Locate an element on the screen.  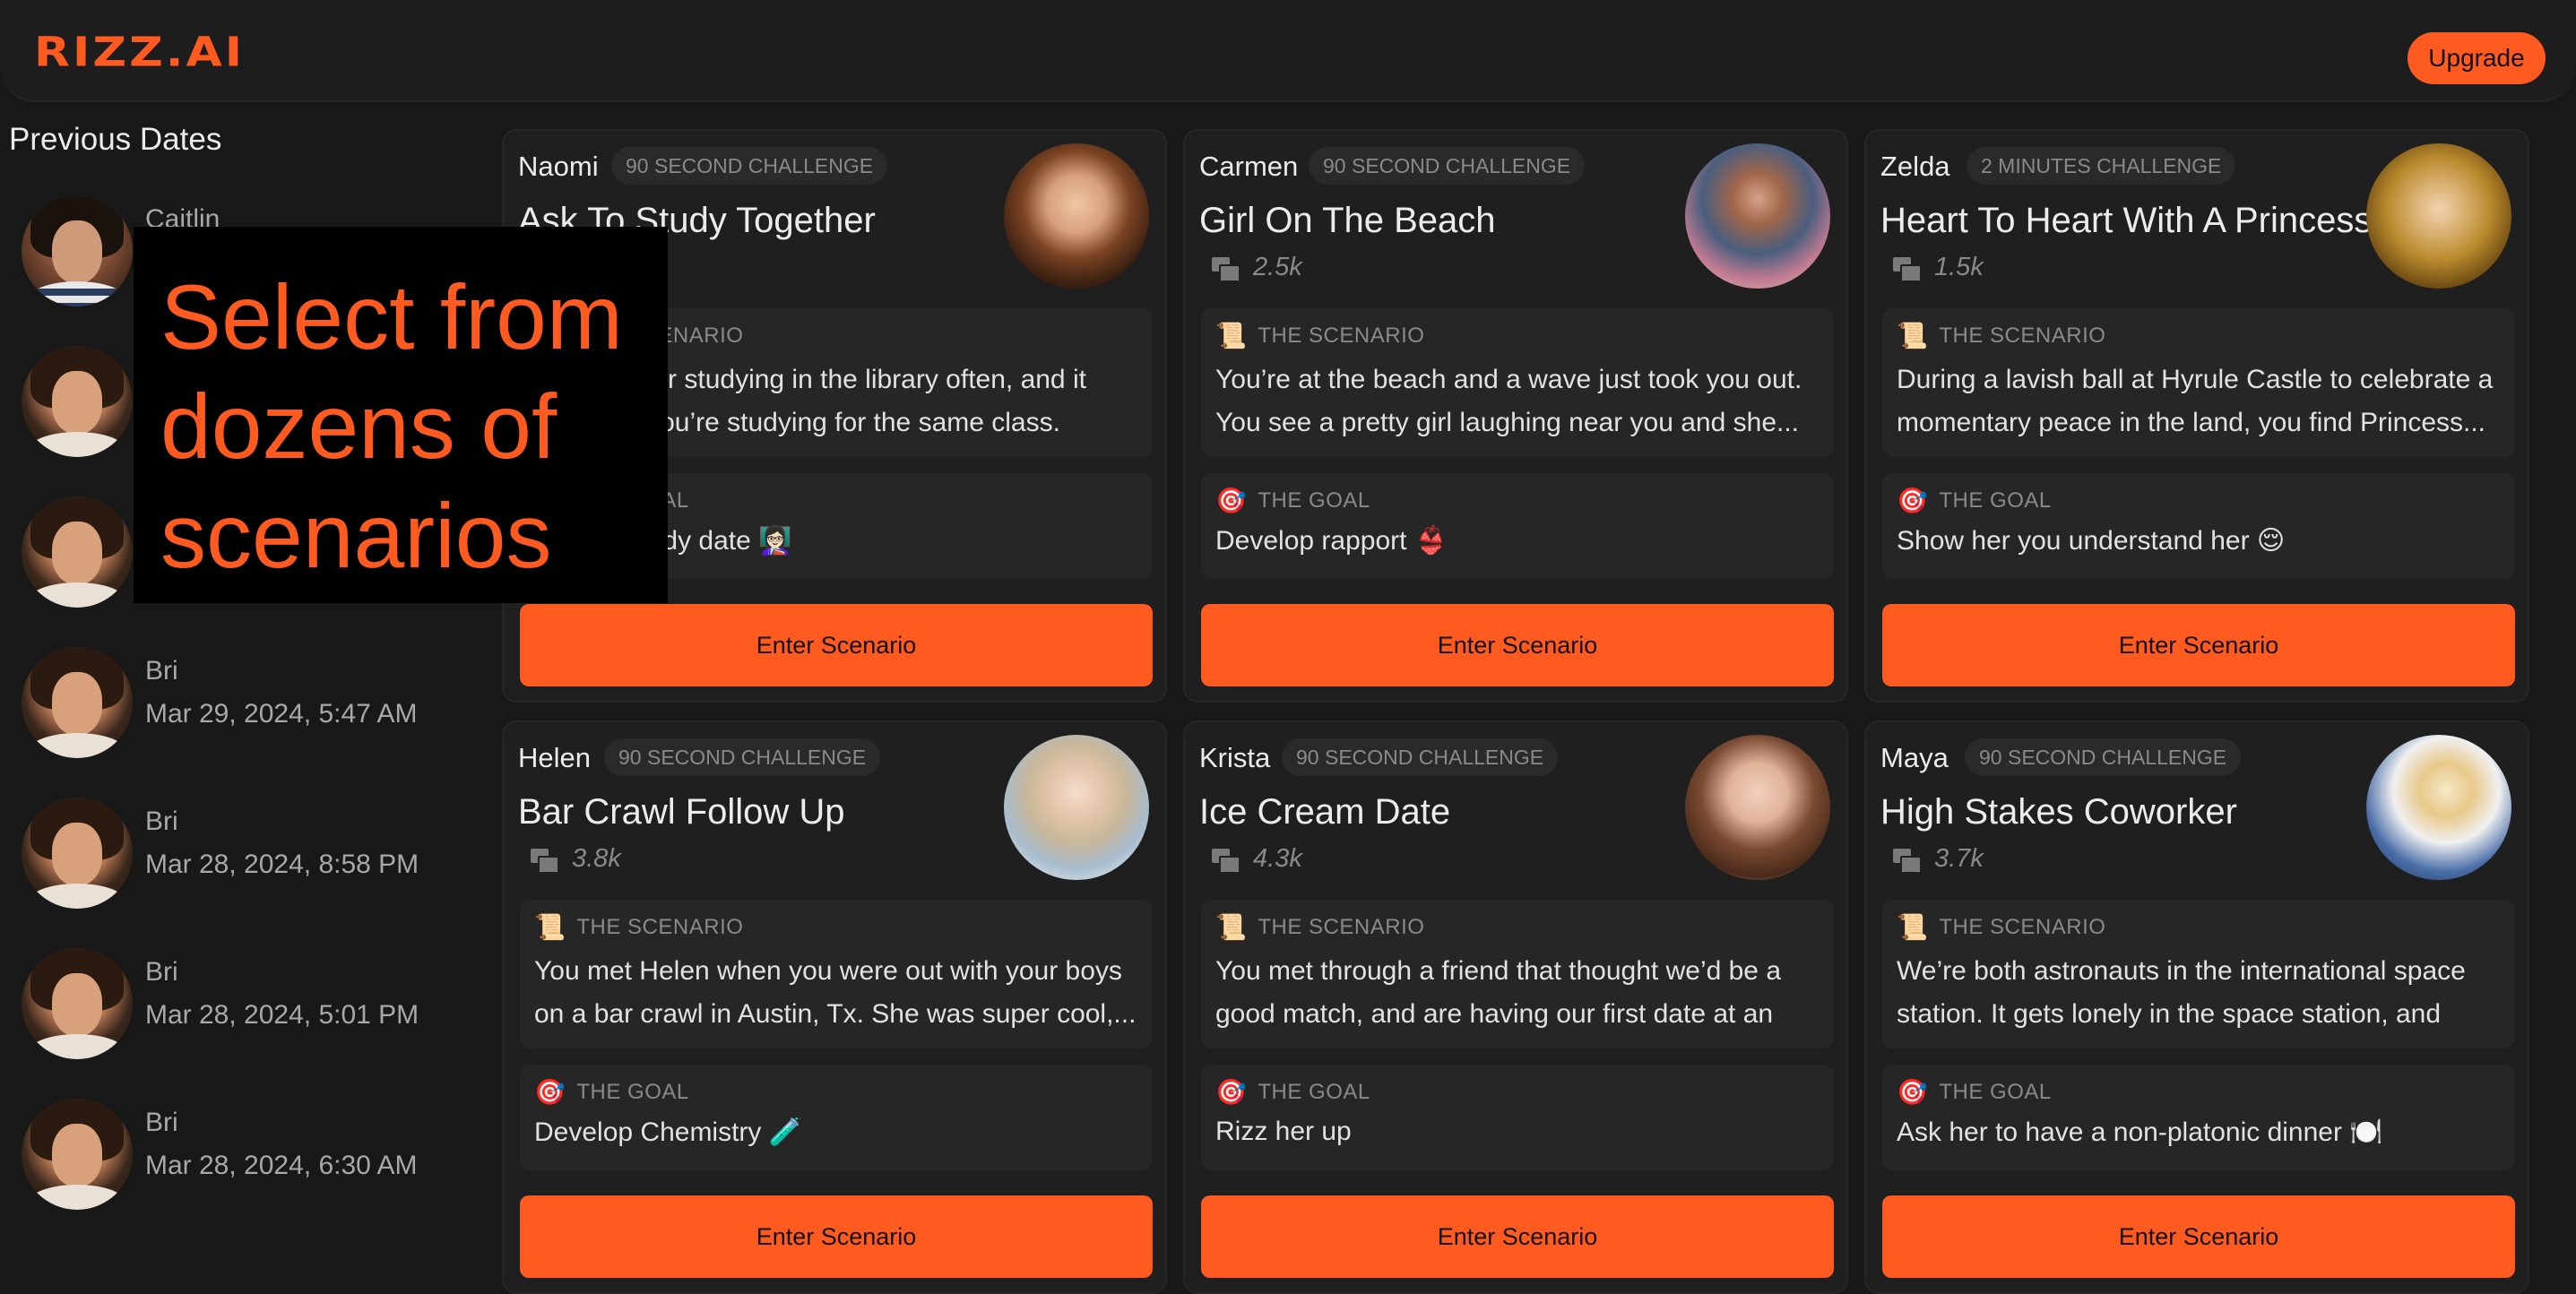
promo-text: Select from dozens of scenarios is located at coordinates (391, 426).